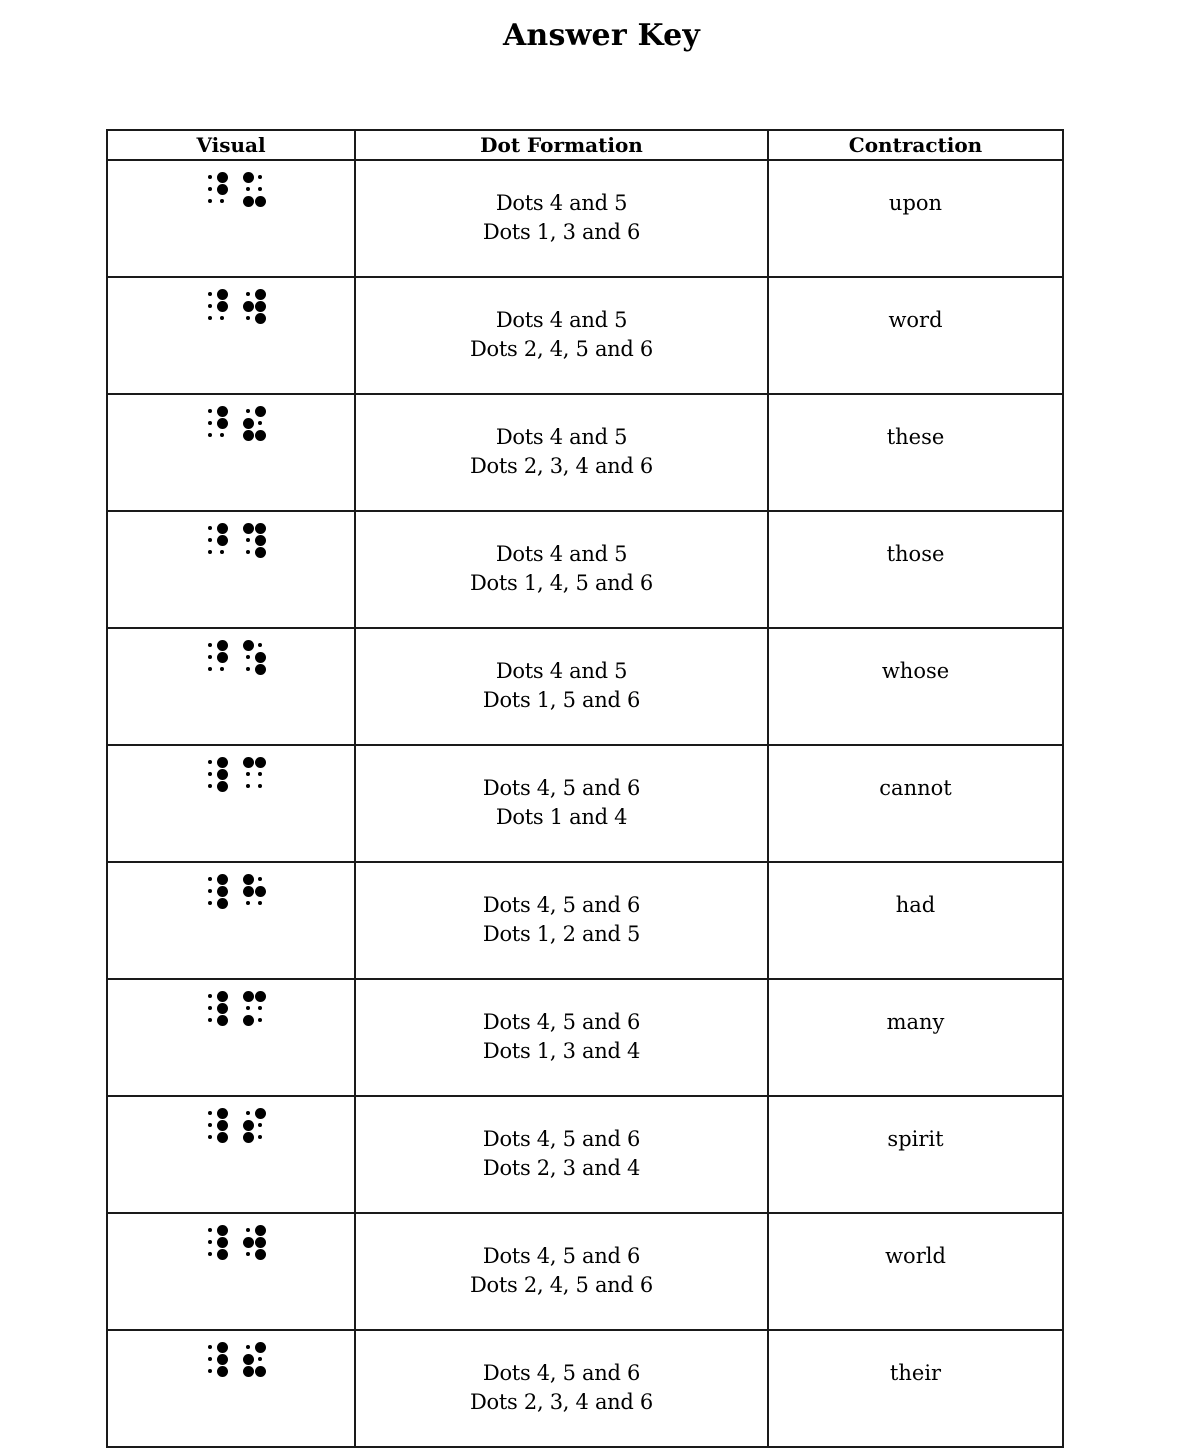  I want to click on dot-formation-cell: Dots 4 and 5 Dots 1, 4, 5 and 6, so click(561, 569).